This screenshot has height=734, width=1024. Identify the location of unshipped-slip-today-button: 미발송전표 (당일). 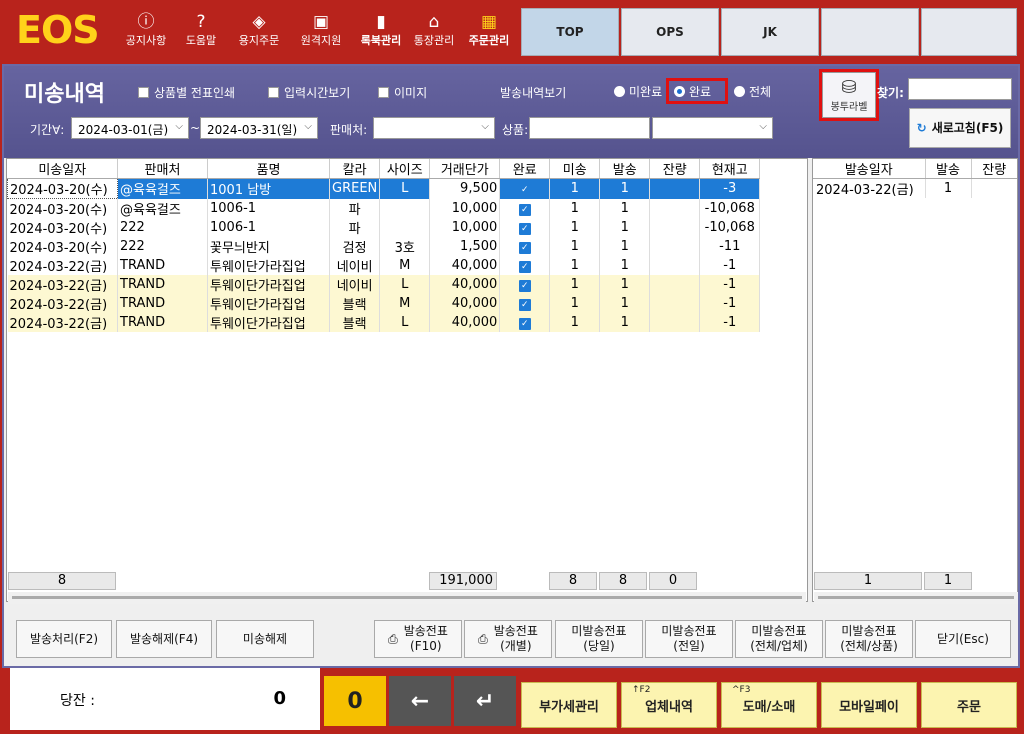
(599, 639).